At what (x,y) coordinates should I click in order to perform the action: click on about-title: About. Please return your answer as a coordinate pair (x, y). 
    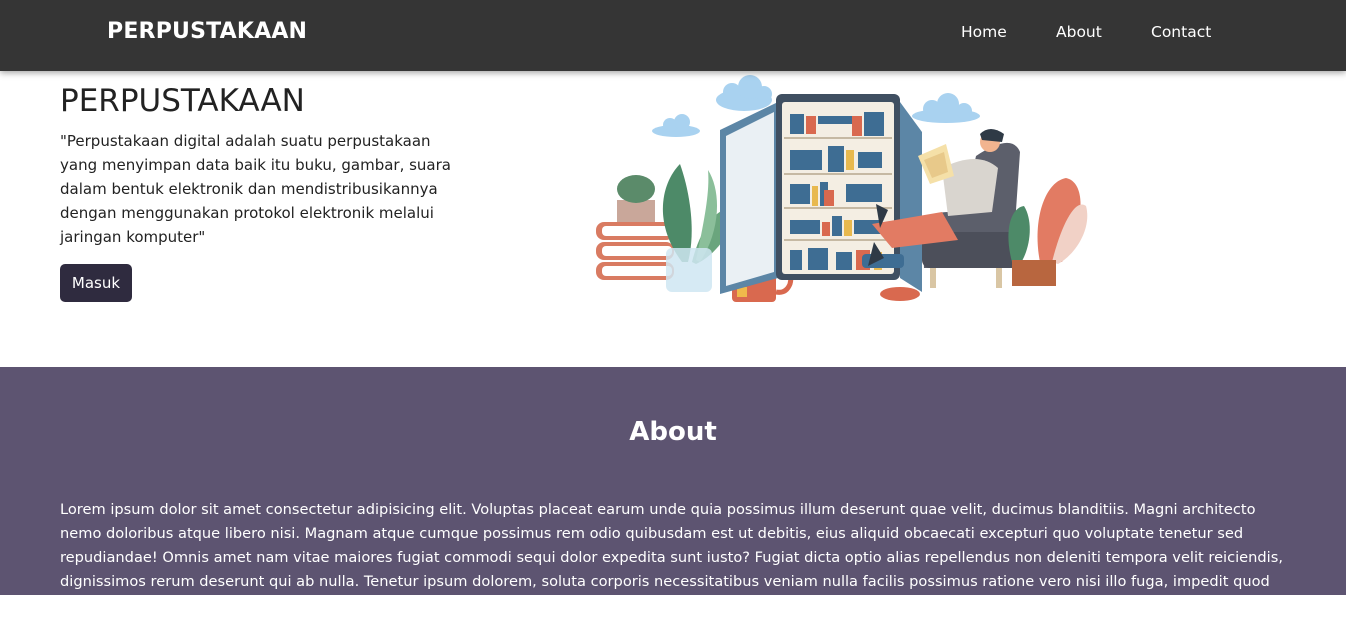
    Looking at the image, I should click on (673, 432).